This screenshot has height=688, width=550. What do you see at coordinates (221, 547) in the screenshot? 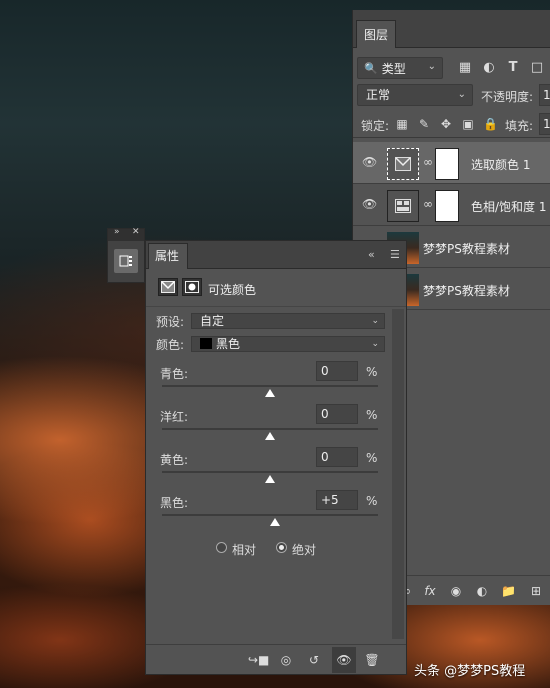
I see `relative-radio` at bounding box center [221, 547].